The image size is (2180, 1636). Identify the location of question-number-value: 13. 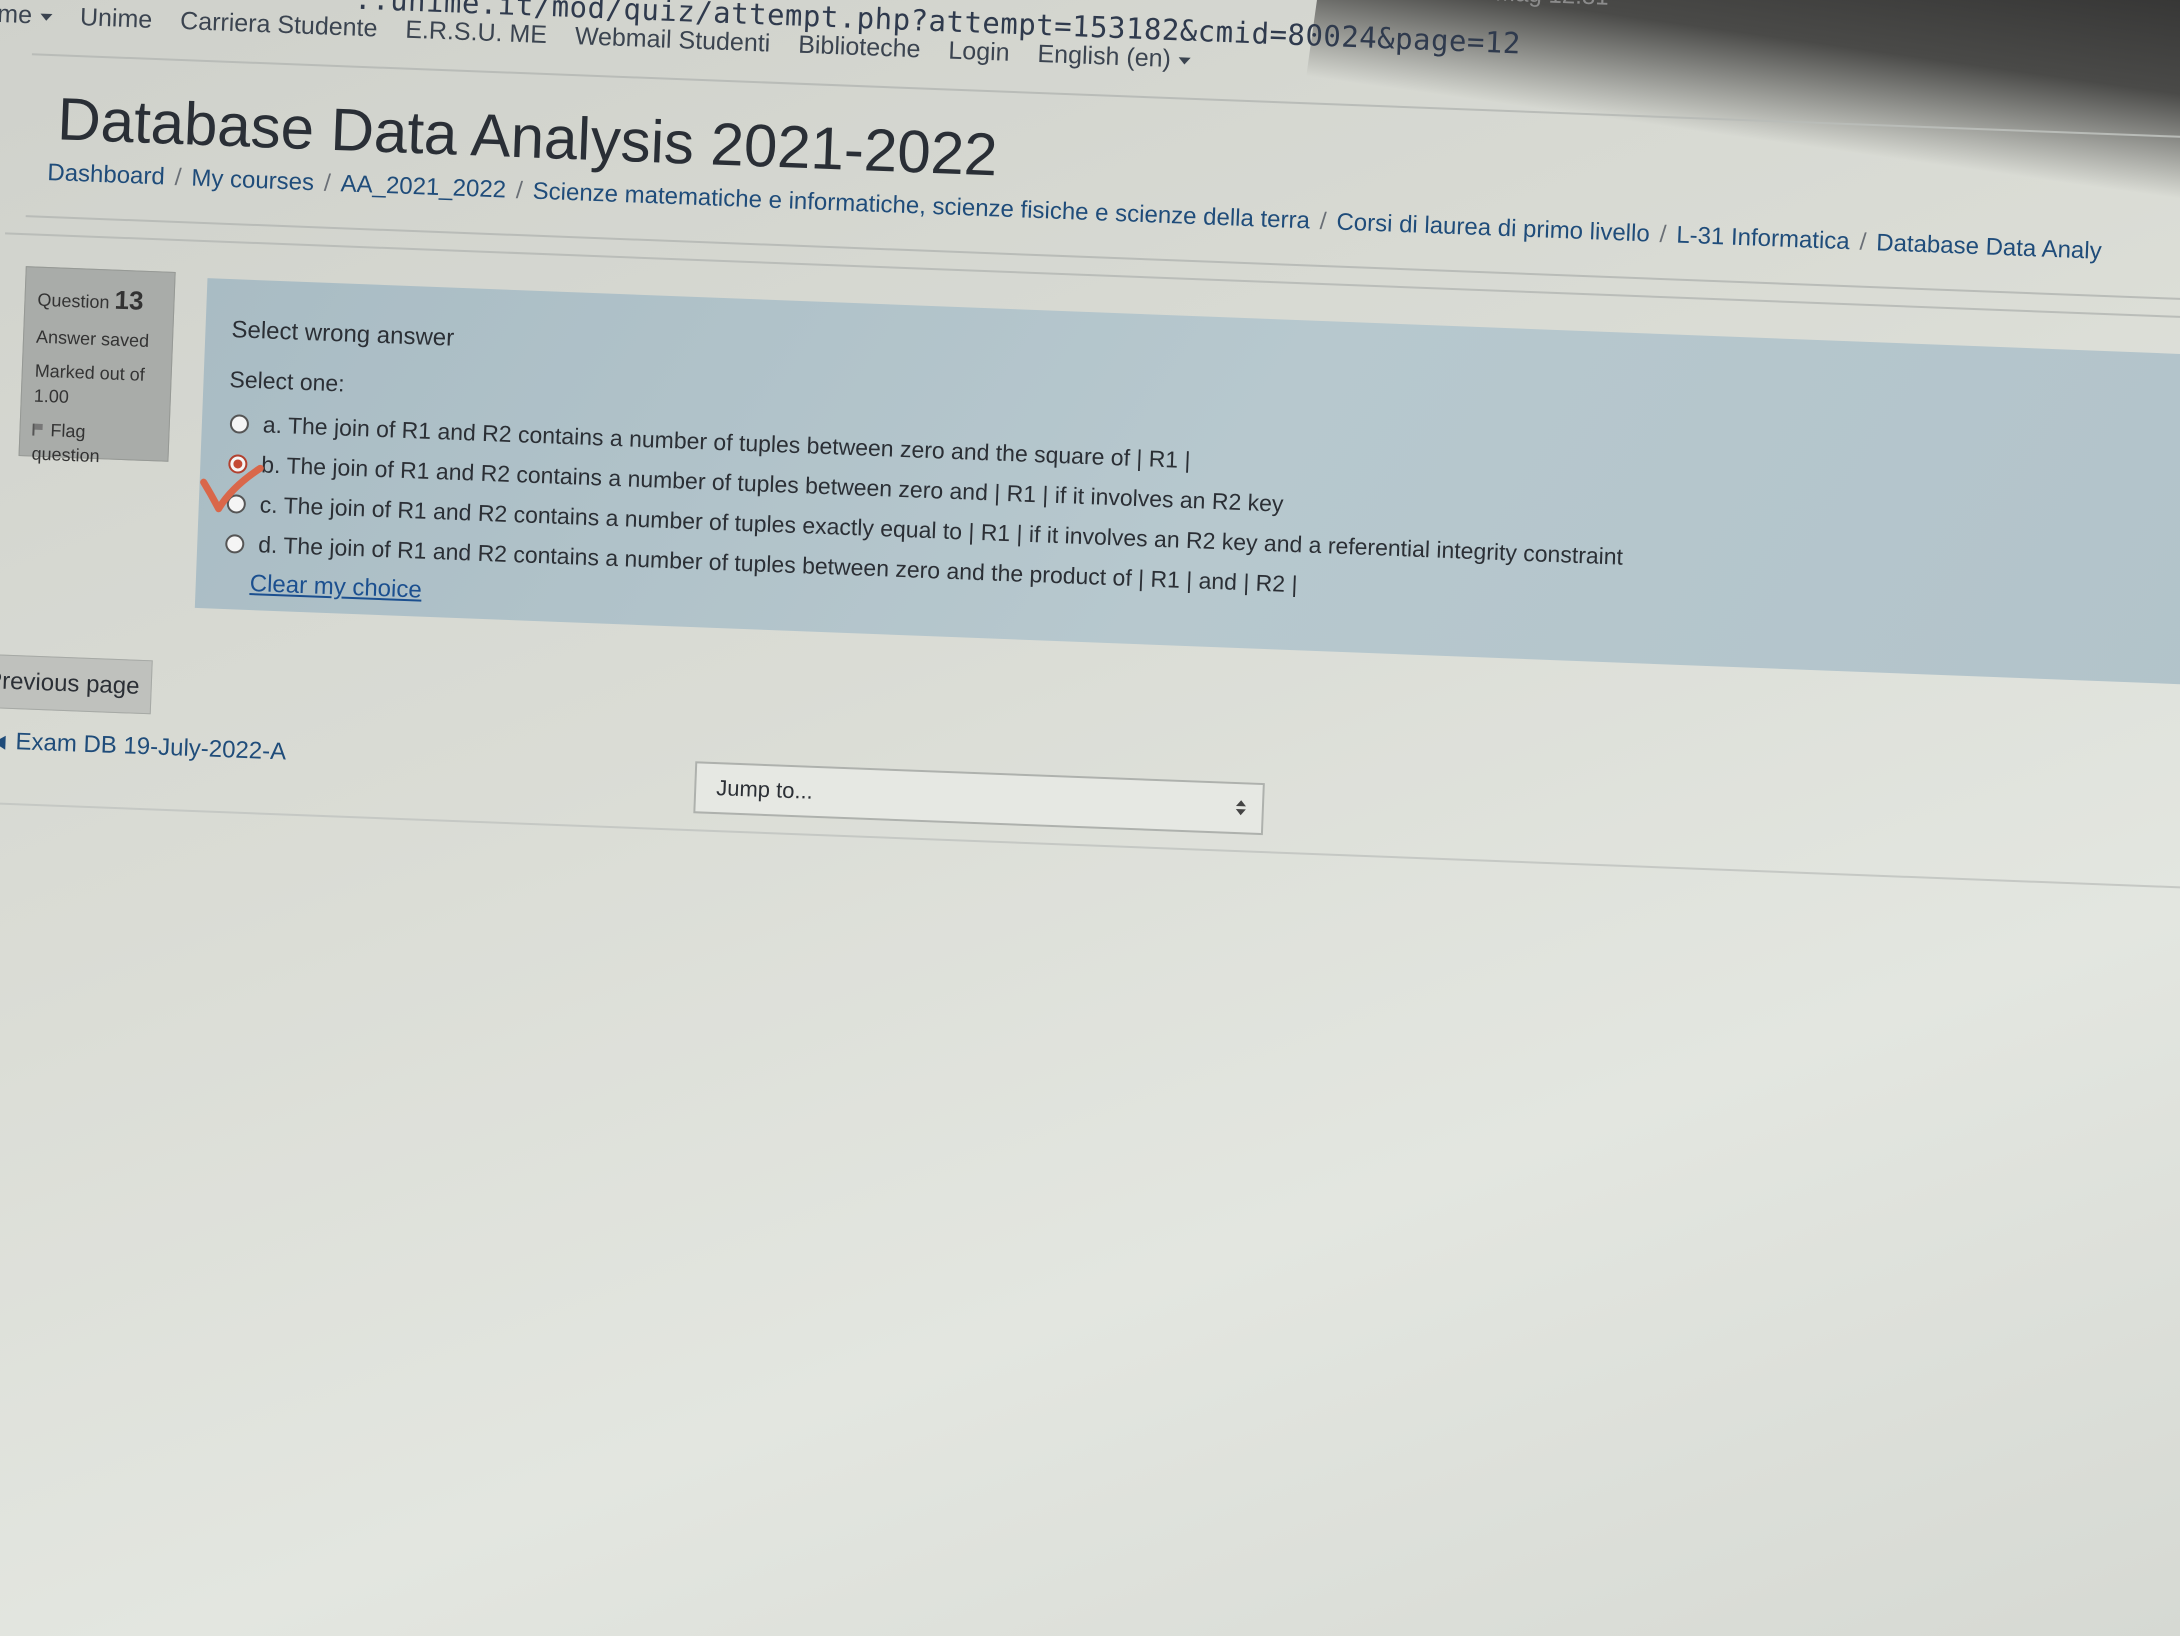
(129, 300).